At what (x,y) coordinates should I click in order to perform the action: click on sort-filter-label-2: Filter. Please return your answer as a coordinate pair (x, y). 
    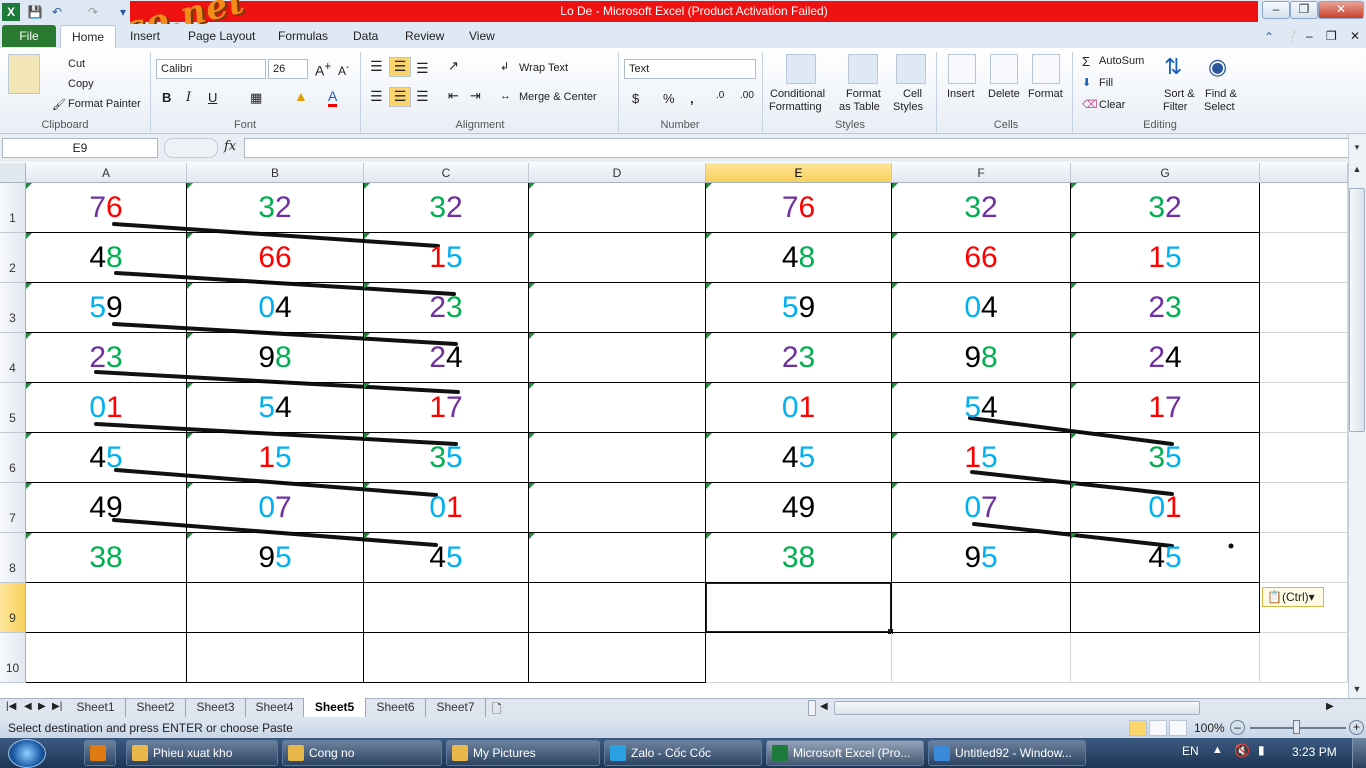
    Looking at the image, I should click on (1175, 107).